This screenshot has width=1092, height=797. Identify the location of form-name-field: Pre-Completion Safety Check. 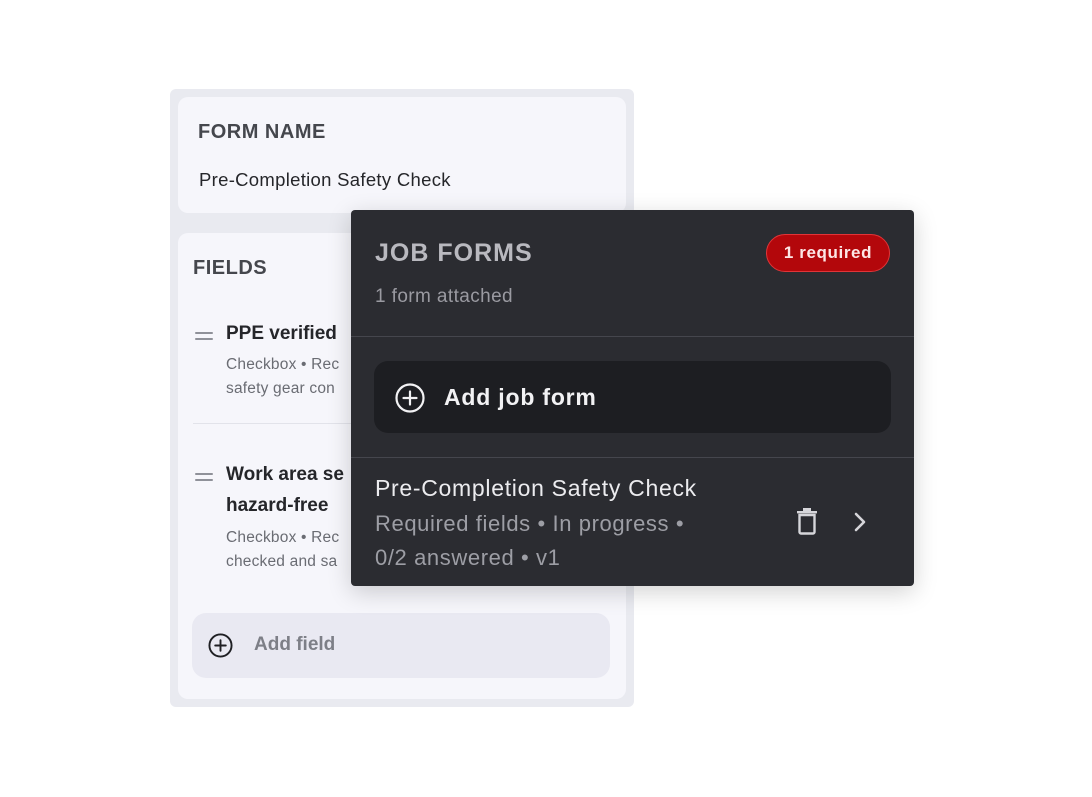
(325, 180).